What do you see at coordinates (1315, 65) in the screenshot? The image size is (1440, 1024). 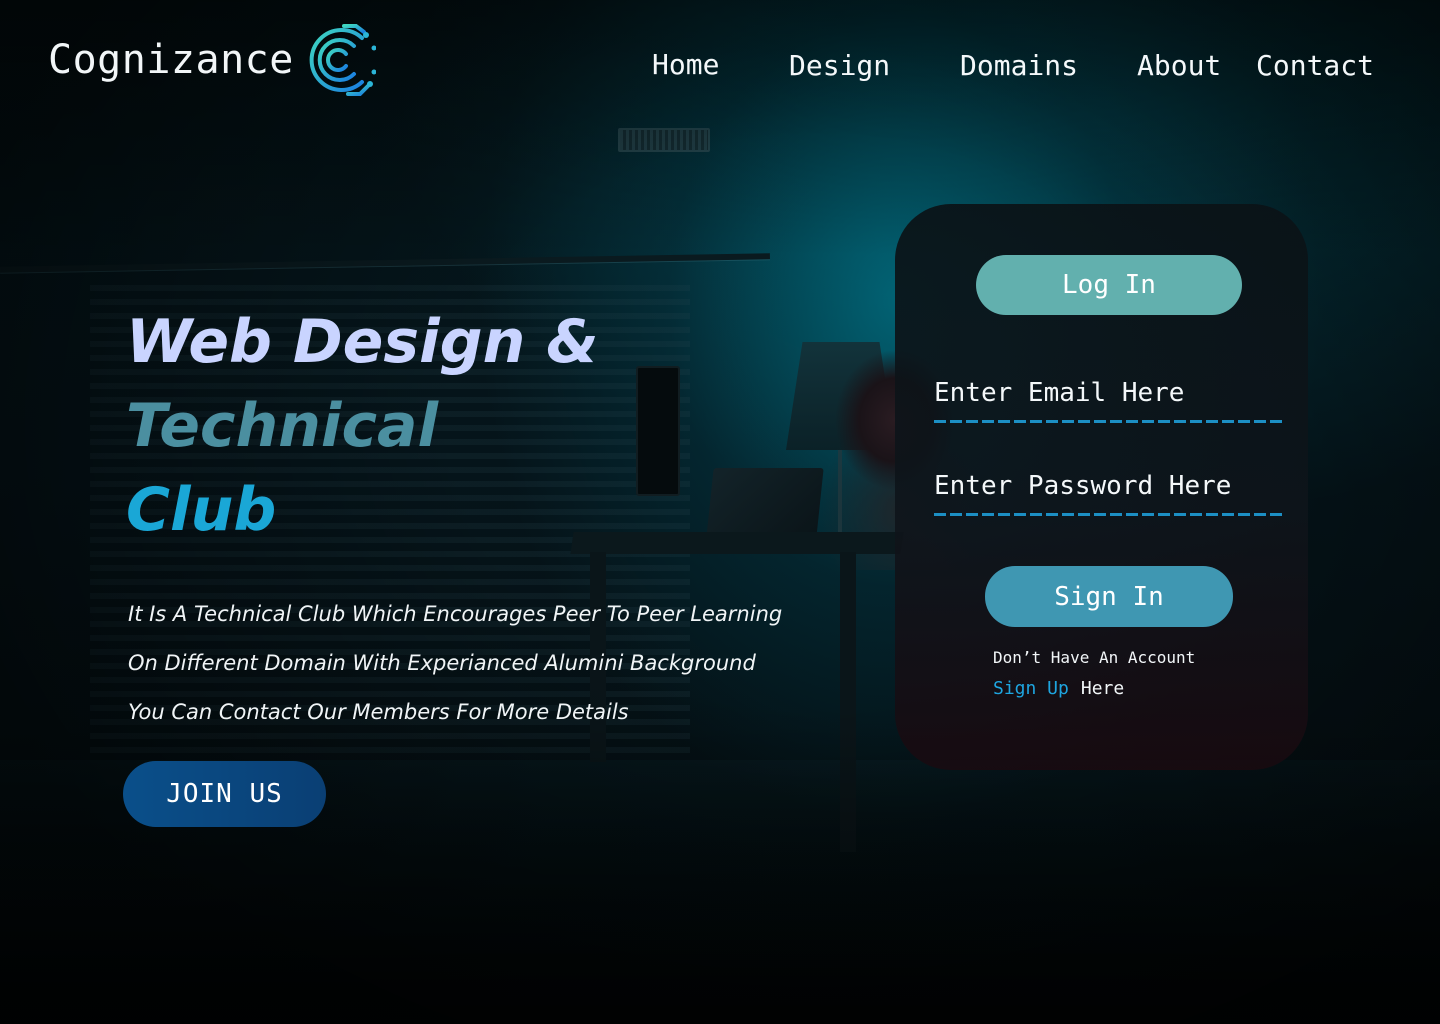 I see `nav-contact: Contact` at bounding box center [1315, 65].